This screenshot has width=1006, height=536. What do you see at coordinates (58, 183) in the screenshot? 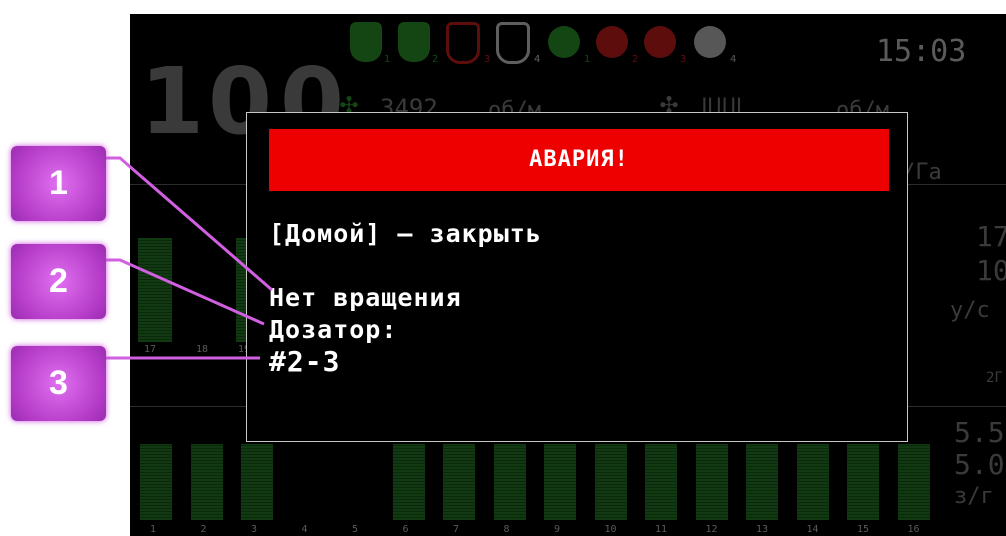
I see `callout-1: 1` at bounding box center [58, 183].